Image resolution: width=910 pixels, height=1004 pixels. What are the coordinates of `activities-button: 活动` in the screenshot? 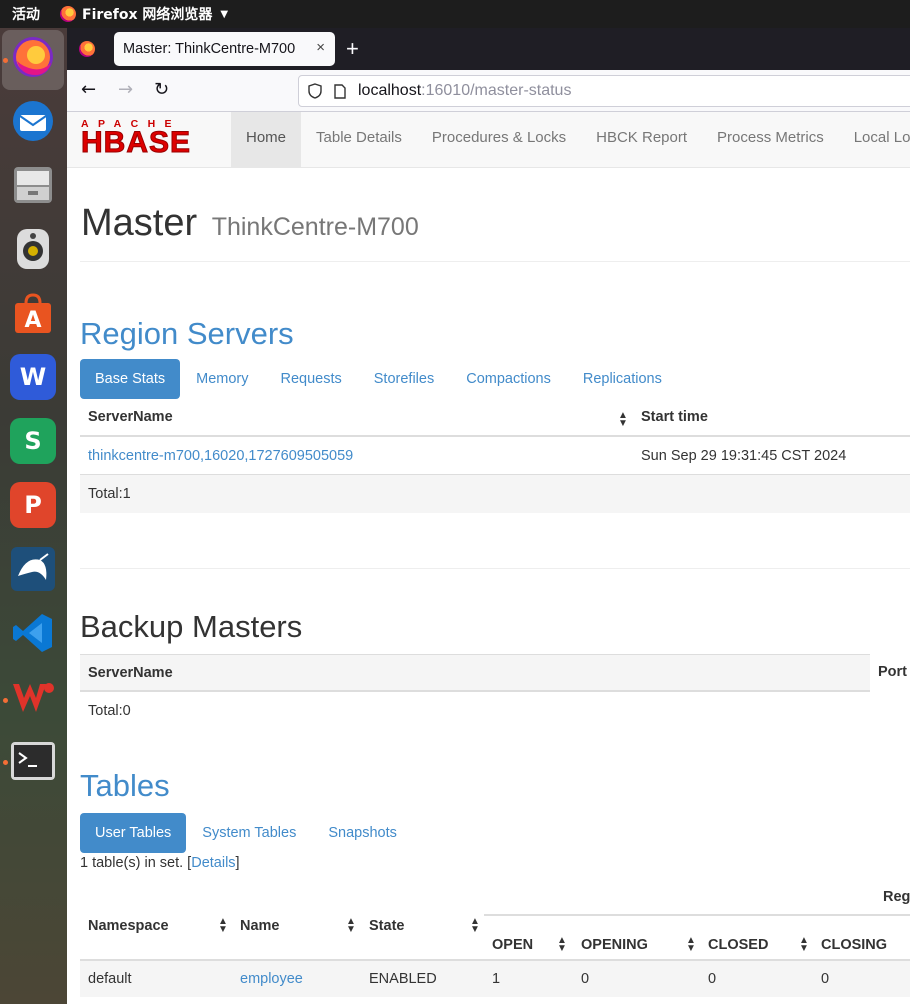 It's located at (26, 14).